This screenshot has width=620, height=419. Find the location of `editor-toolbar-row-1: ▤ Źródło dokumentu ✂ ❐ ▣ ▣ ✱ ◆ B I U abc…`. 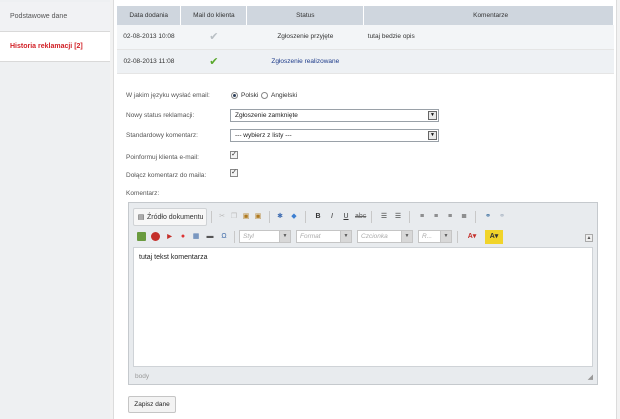

editor-toolbar-row-1: ▤ Źródło dokumentu ✂ ❐ ▣ ▣ ✱ ◆ B I U abc… is located at coordinates (363, 217).